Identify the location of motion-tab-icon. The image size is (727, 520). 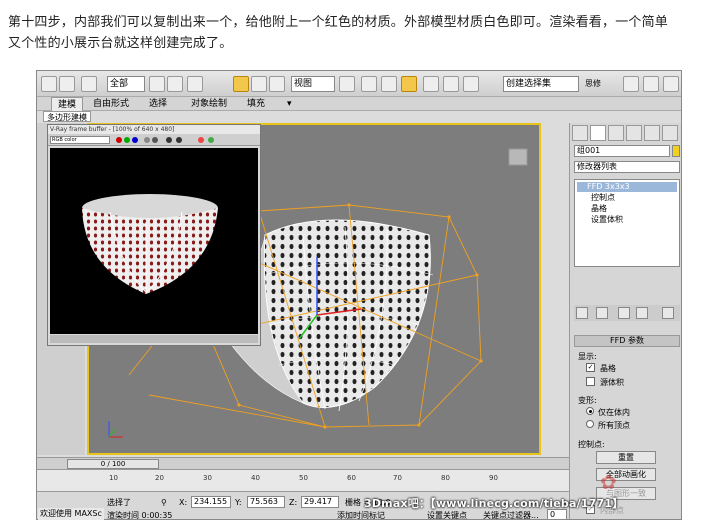
(634, 133).